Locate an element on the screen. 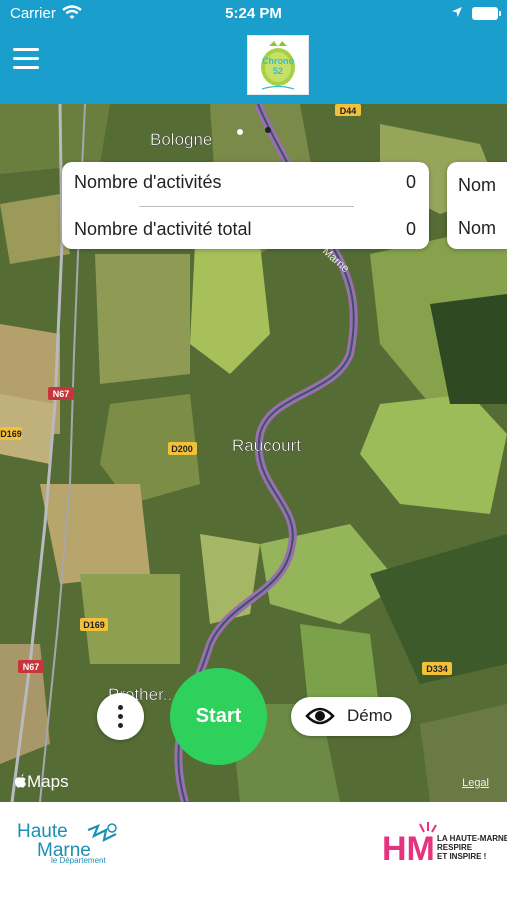 The height and width of the screenshot is (900, 507). total-activities-row: Nombre d'activité total 0 is located at coordinates (245, 229).